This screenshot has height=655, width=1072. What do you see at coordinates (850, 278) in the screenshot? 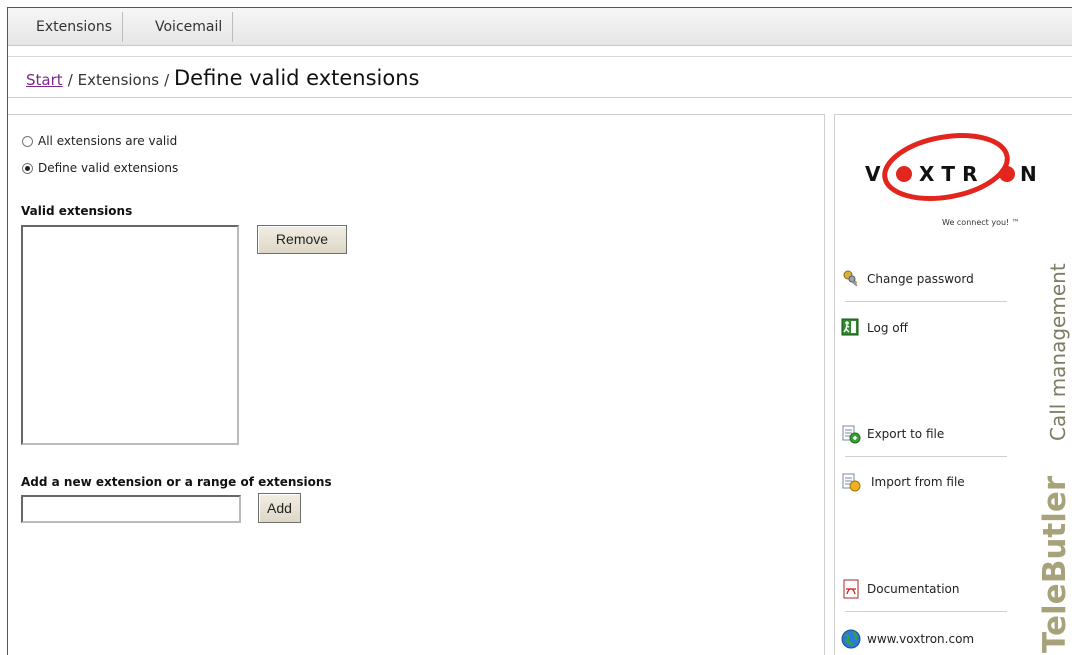
I see `keys-icon` at bounding box center [850, 278].